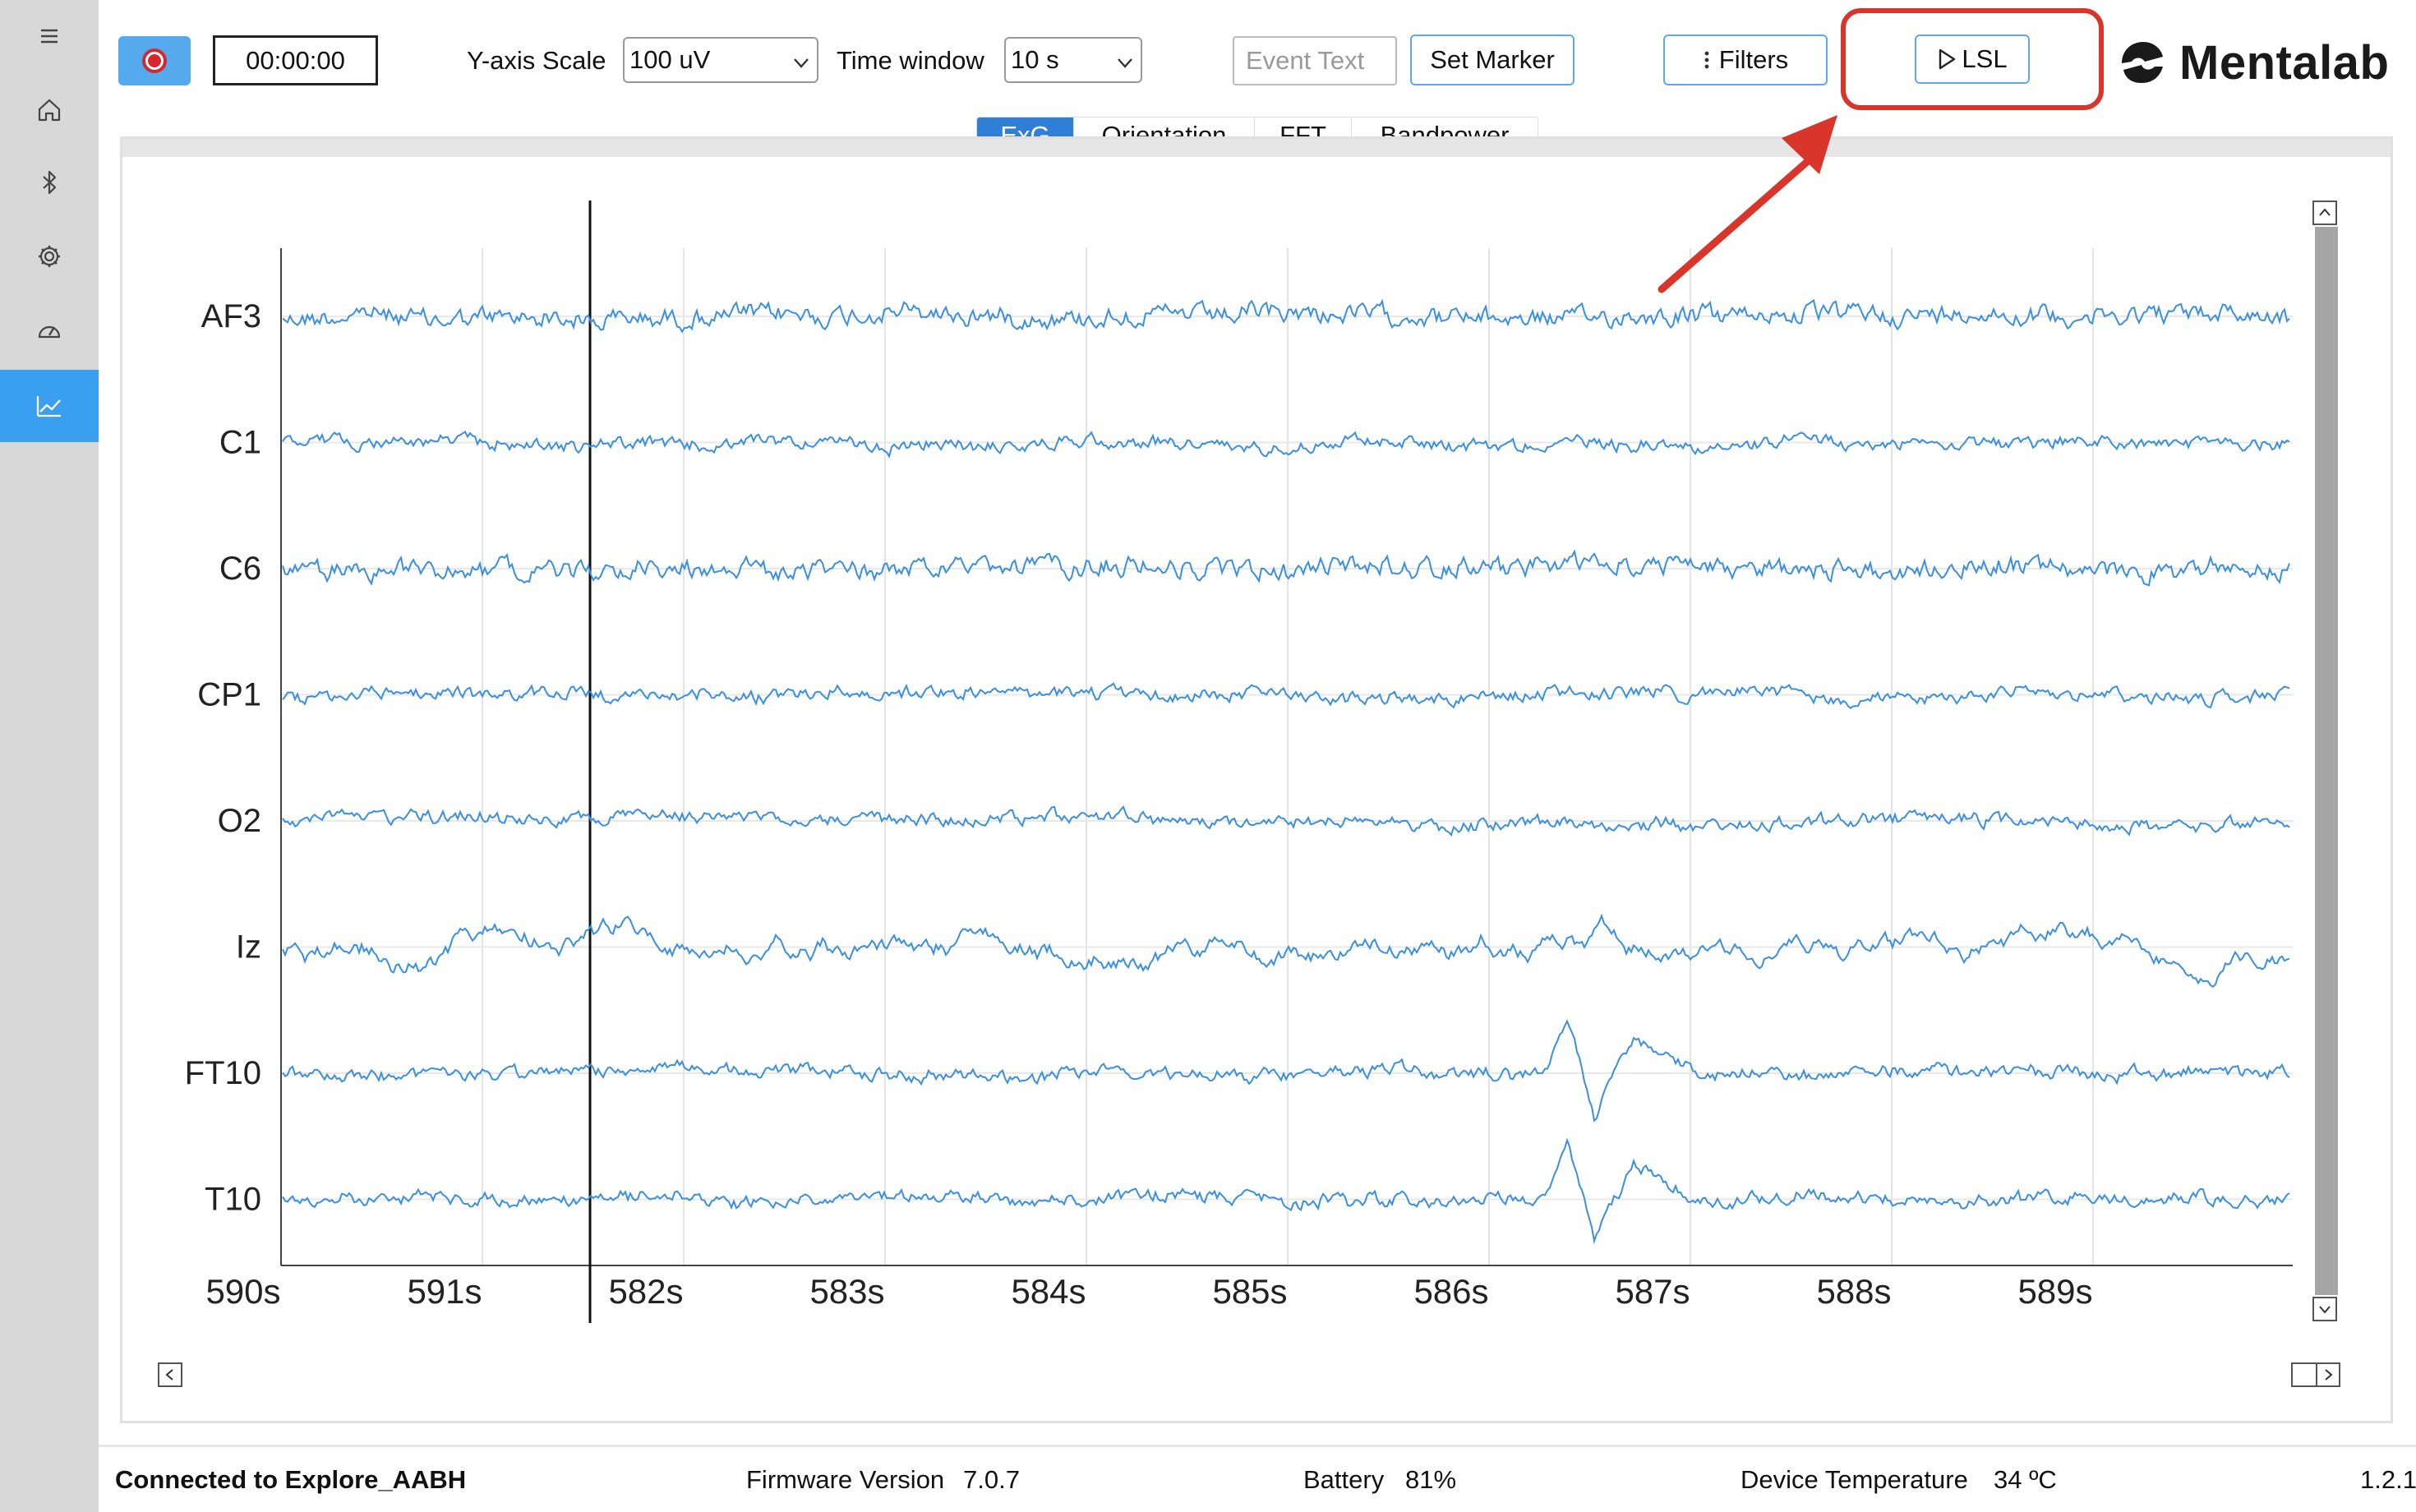  What do you see at coordinates (1855, 1479) in the screenshot?
I see `temperature-label: Device Temperature` at bounding box center [1855, 1479].